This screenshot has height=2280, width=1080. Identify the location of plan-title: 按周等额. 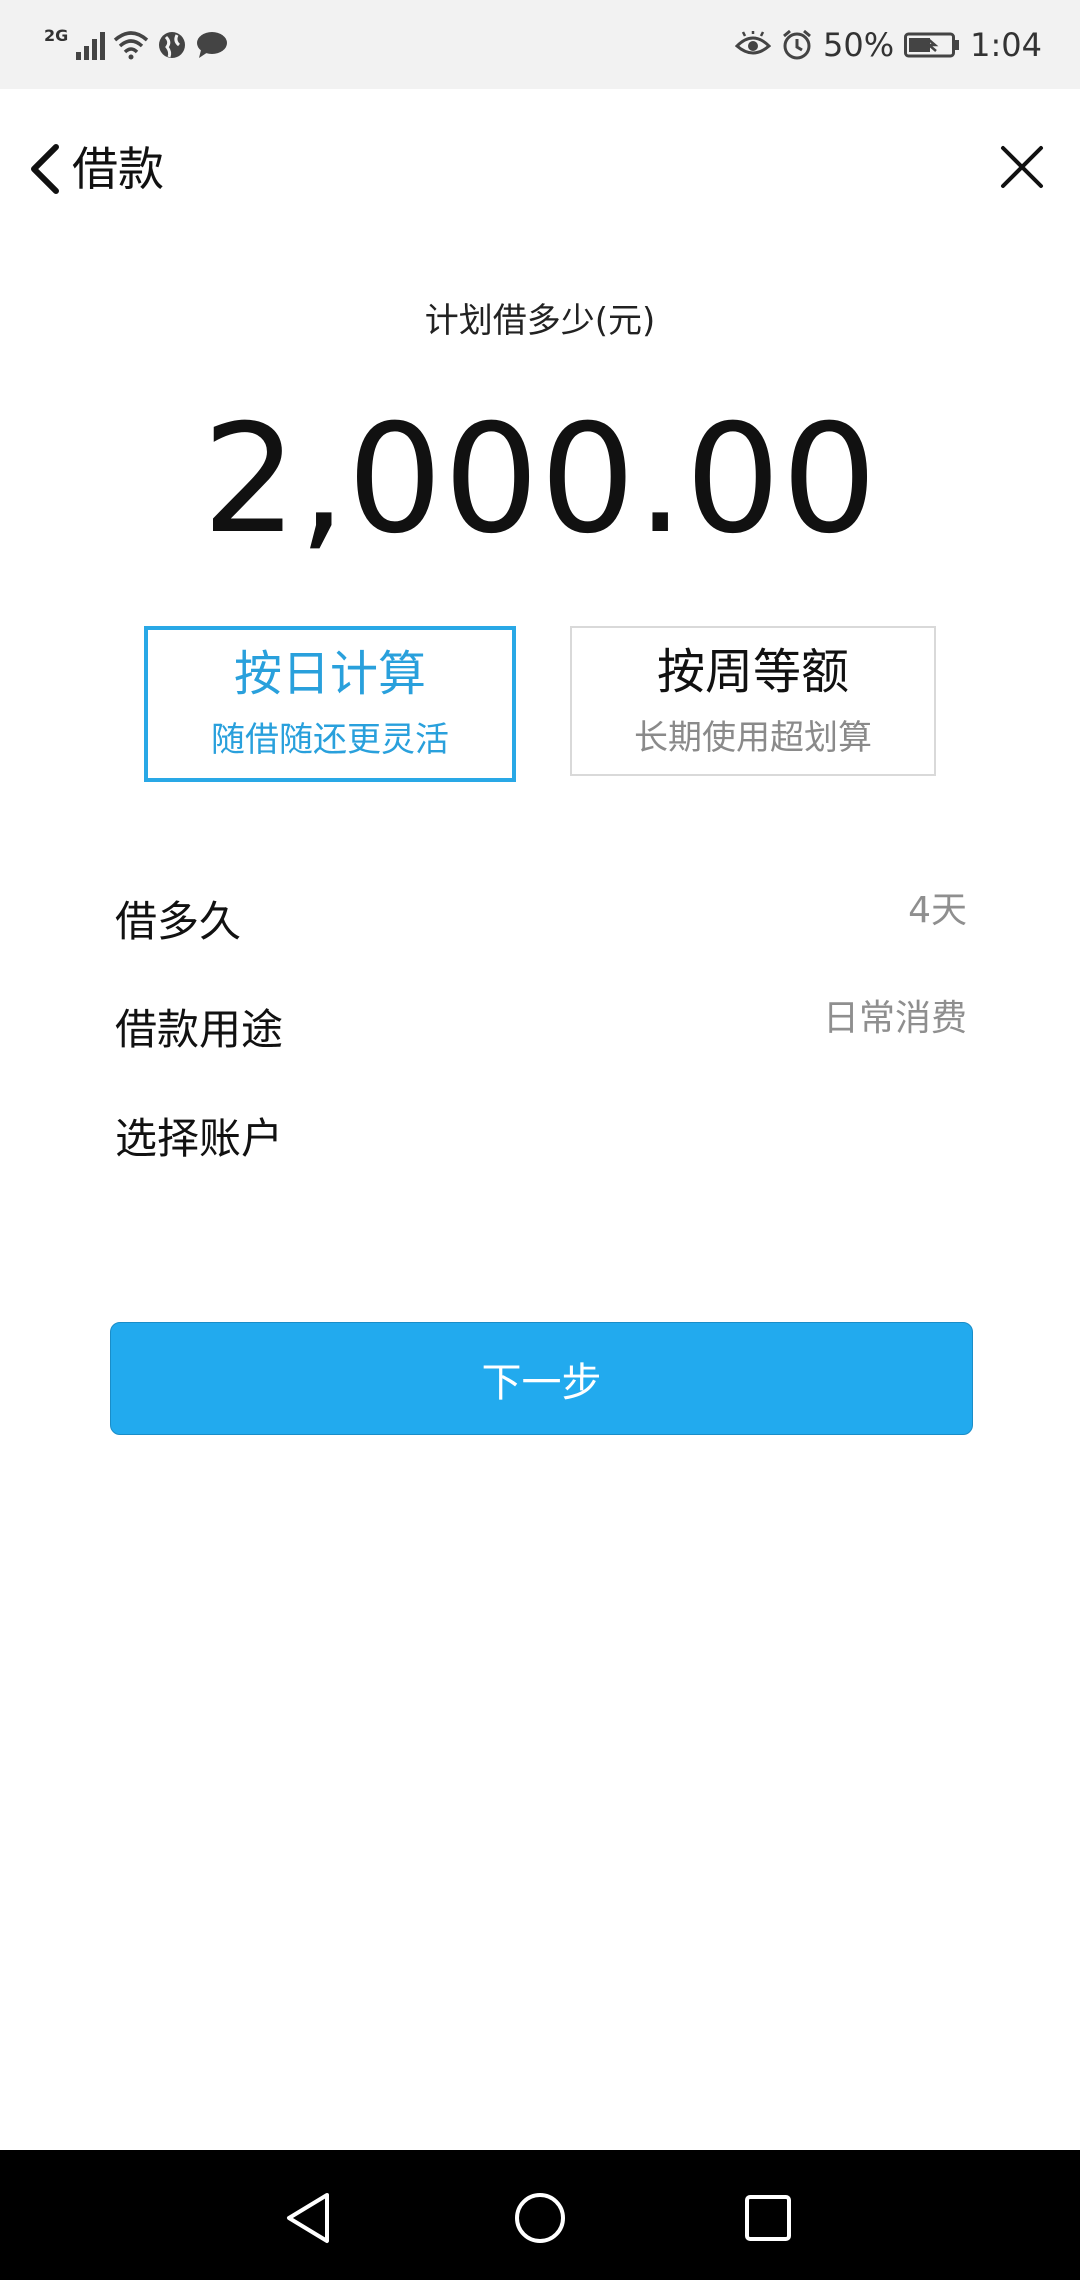
(752, 672).